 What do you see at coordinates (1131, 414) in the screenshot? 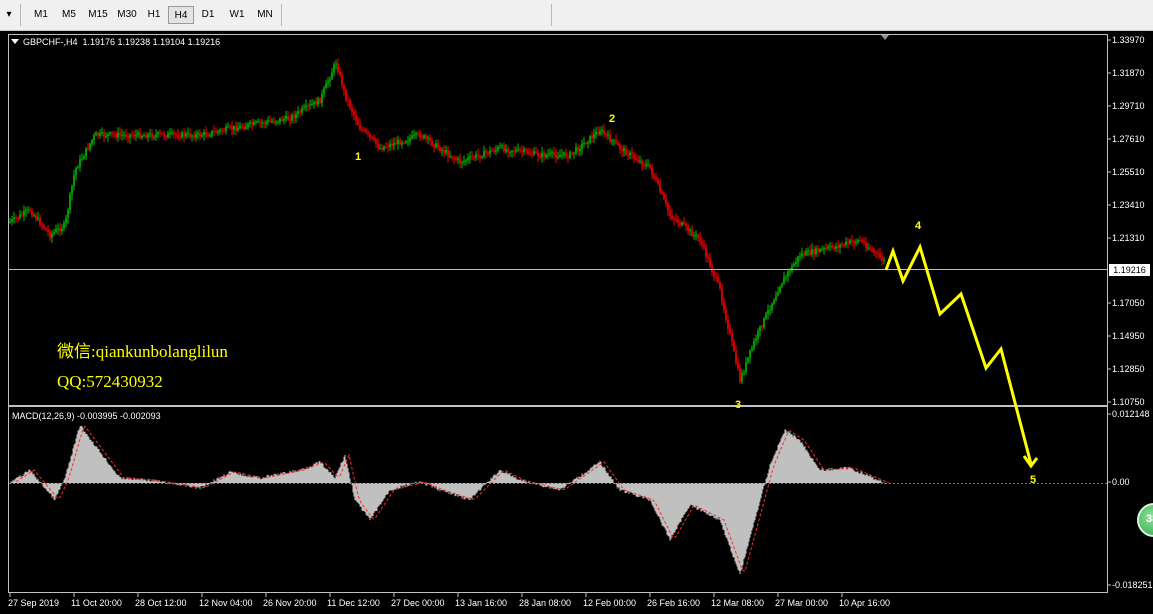
I see `macd-tick-label: 0.012148` at bounding box center [1131, 414].